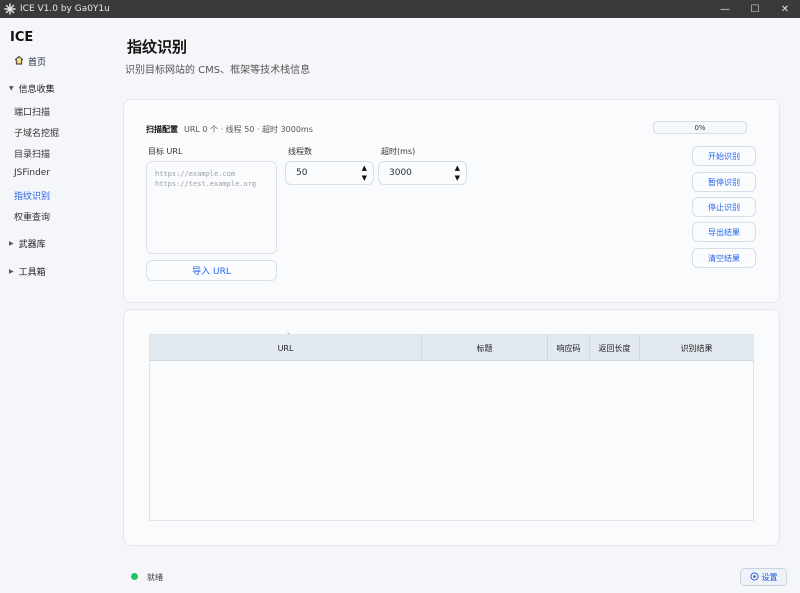  I want to click on import-url-button: 导入 URL, so click(211, 270).